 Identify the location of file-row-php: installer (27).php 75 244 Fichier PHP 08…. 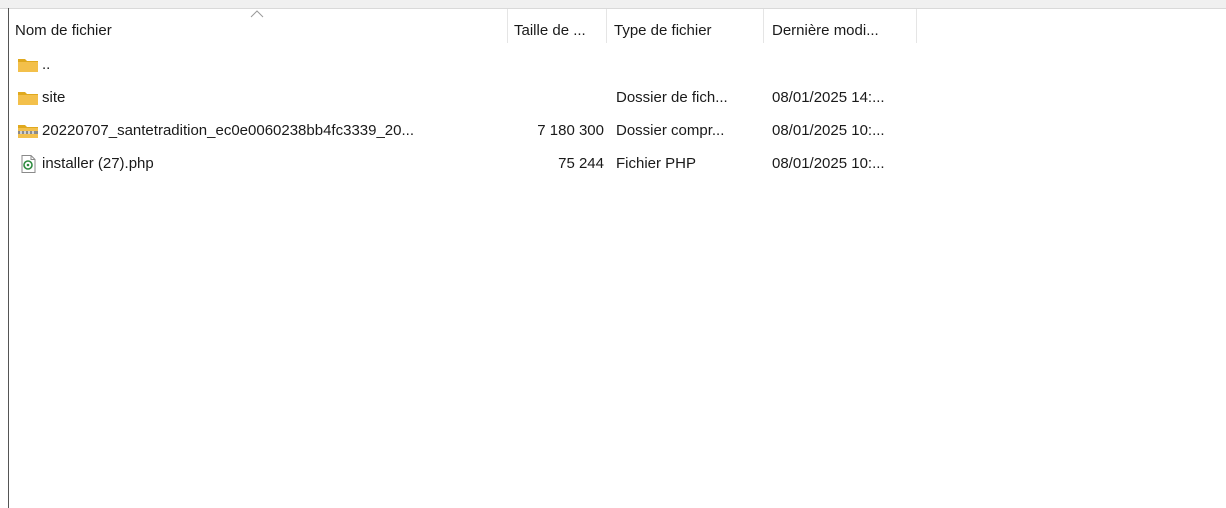
(617, 163).